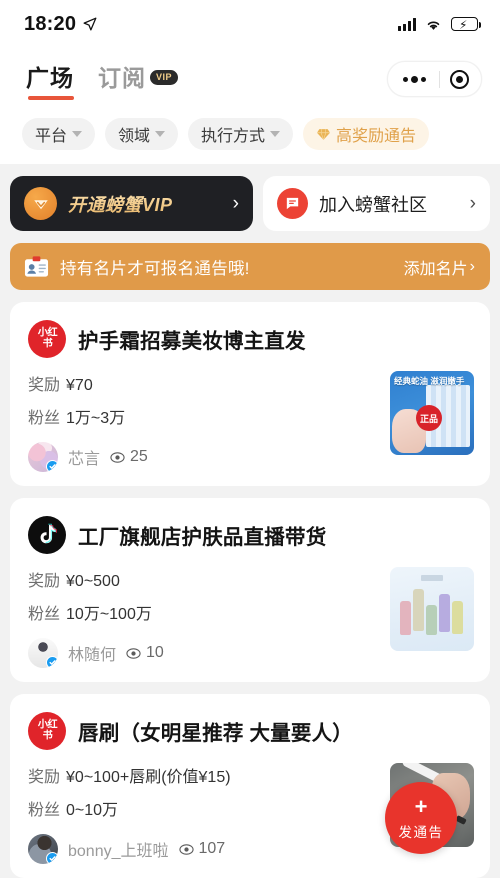  What do you see at coordinates (122, 77) in the screenshot?
I see `tab-subscription-label: 订阅` at bounding box center [122, 77].